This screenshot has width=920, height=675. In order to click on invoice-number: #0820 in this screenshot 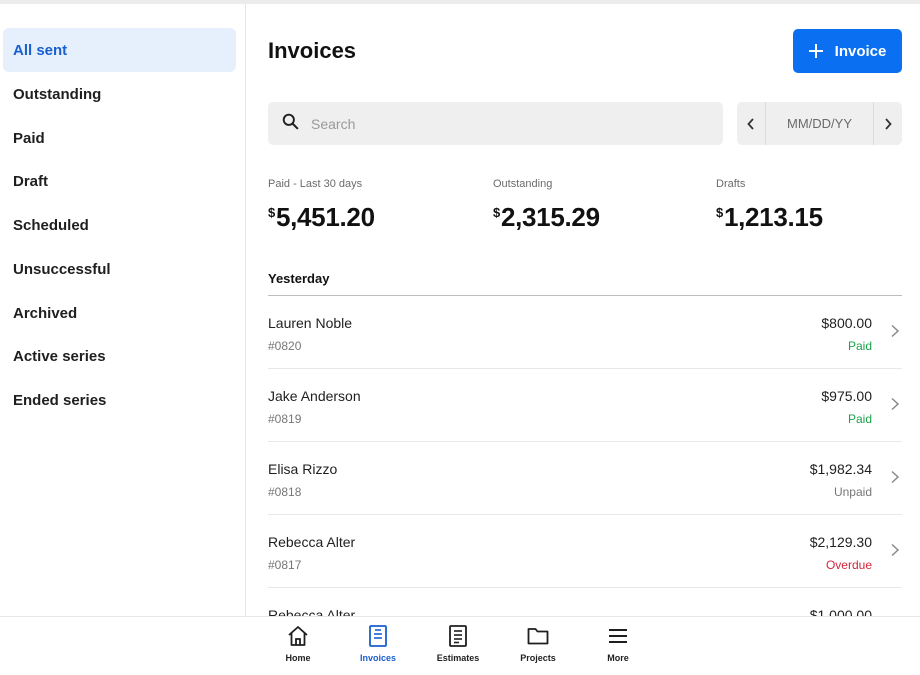, I will do `click(285, 346)`.